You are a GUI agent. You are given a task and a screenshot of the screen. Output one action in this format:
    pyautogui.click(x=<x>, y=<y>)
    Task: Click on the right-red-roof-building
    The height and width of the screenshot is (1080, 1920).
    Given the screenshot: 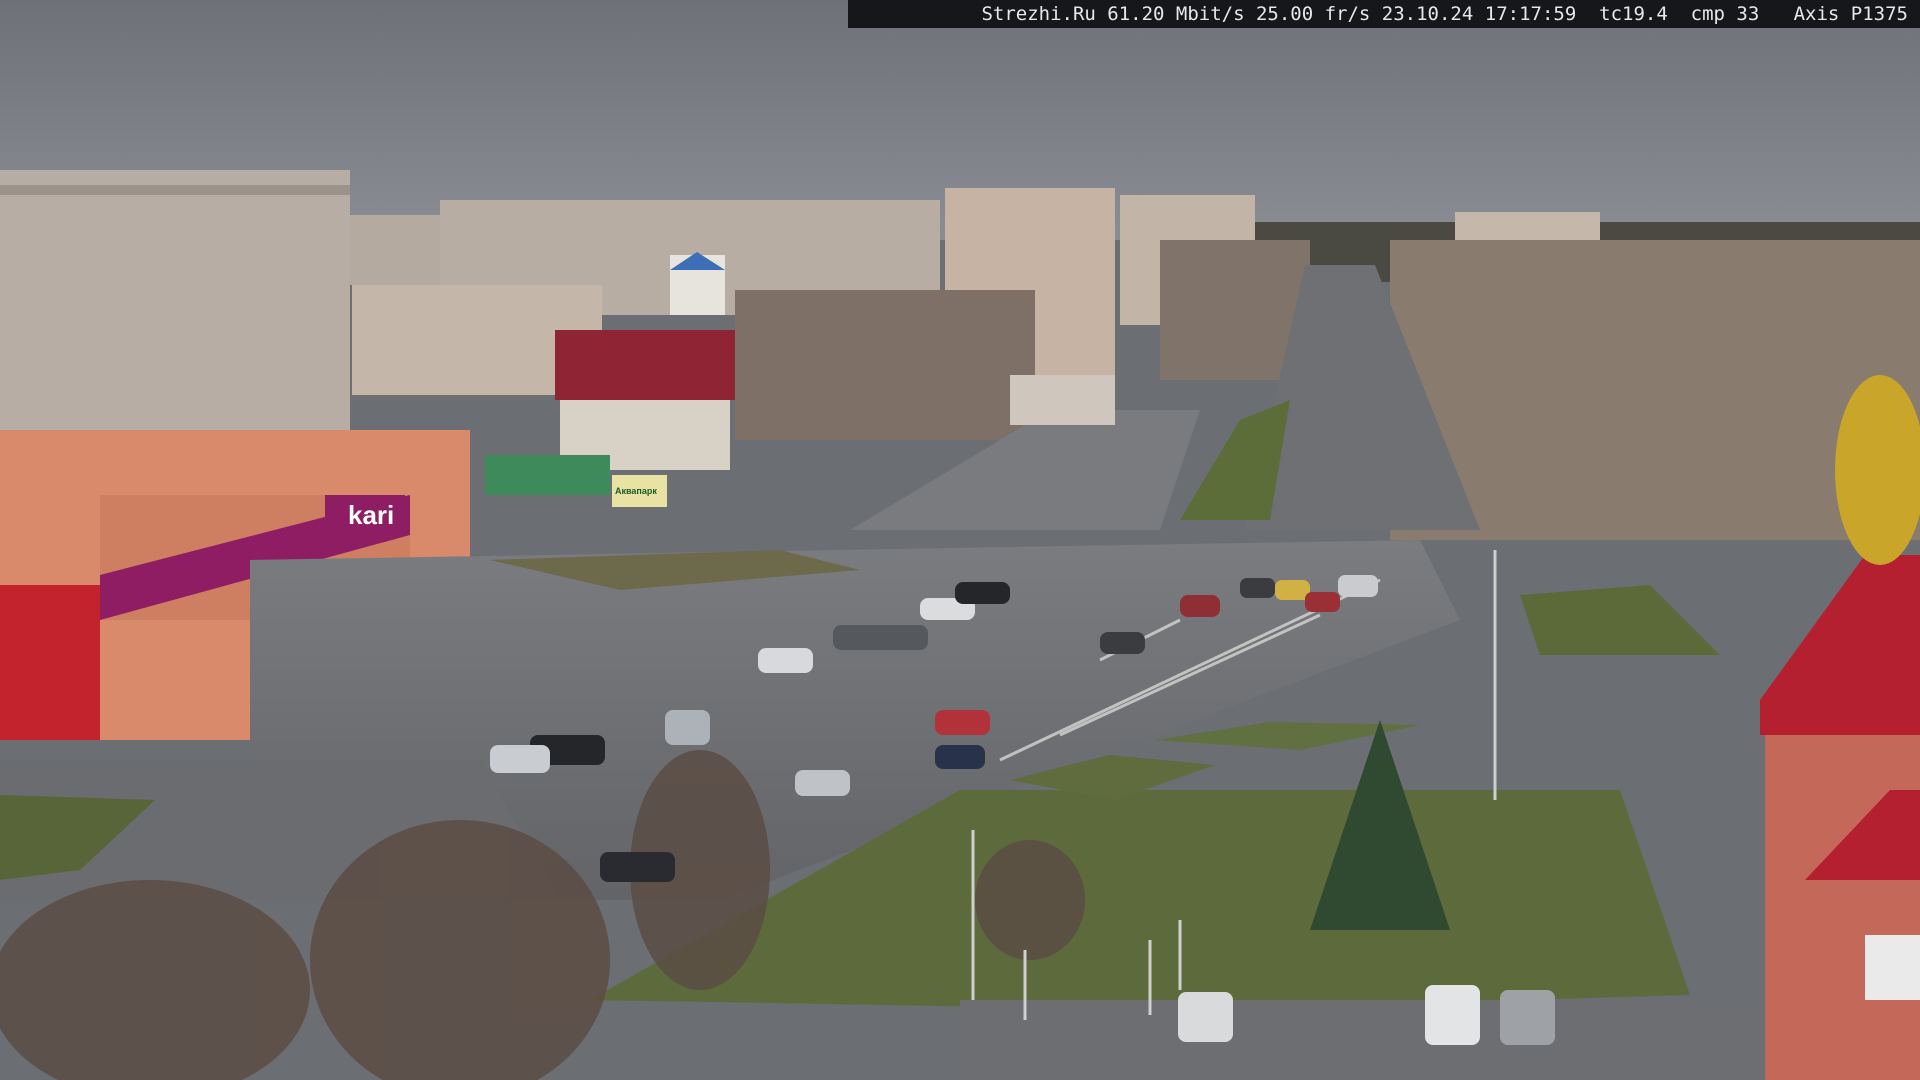 What is the action you would take?
    pyautogui.click(x=1840, y=817)
    